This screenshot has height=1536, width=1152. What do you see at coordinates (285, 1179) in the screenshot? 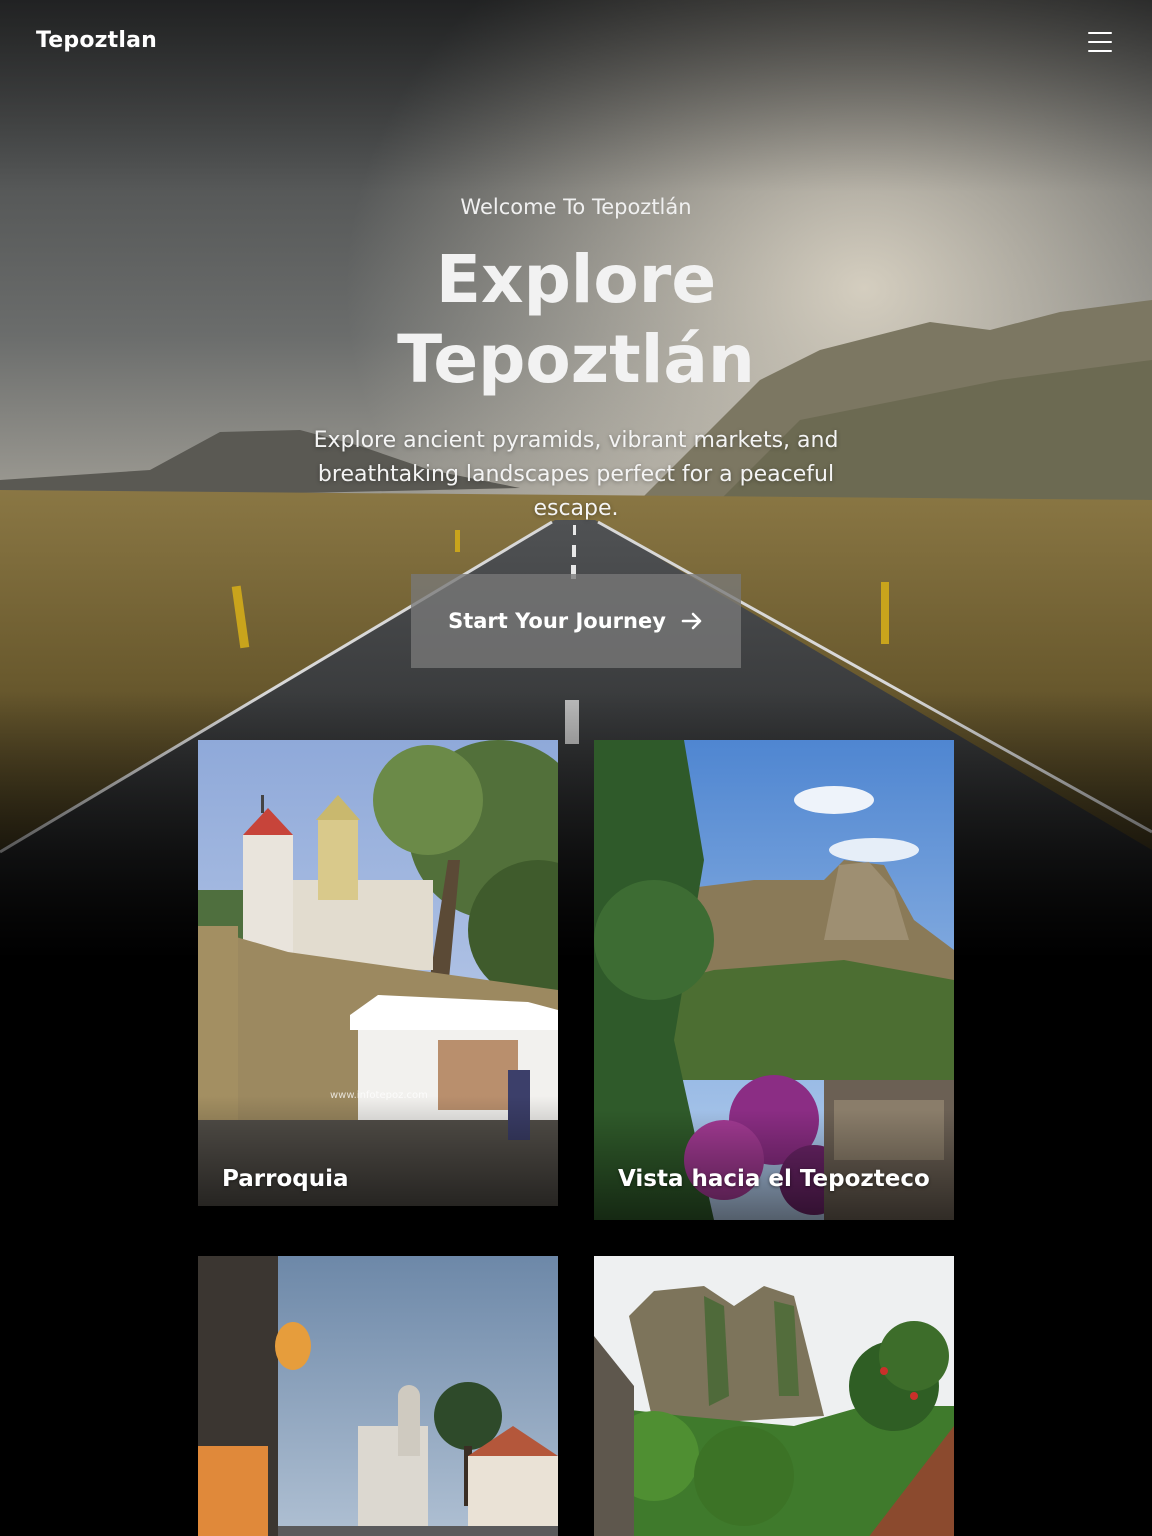
I see `card-title-parroquia: Parroquia` at bounding box center [285, 1179].